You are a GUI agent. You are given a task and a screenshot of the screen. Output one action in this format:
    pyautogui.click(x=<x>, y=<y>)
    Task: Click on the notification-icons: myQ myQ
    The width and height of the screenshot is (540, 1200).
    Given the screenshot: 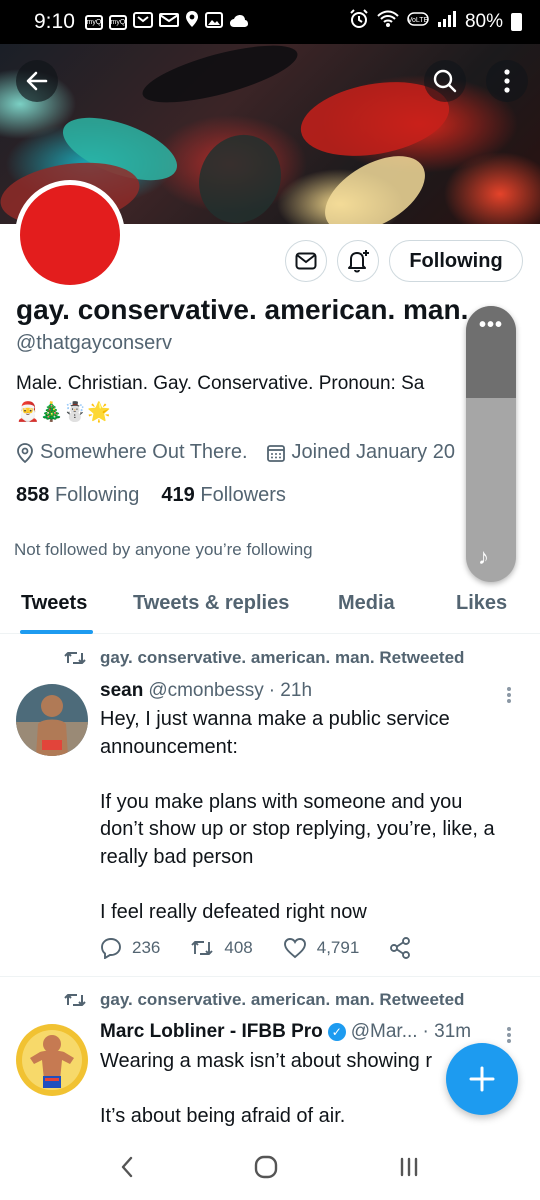 What is the action you would take?
    pyautogui.click(x=166, y=22)
    